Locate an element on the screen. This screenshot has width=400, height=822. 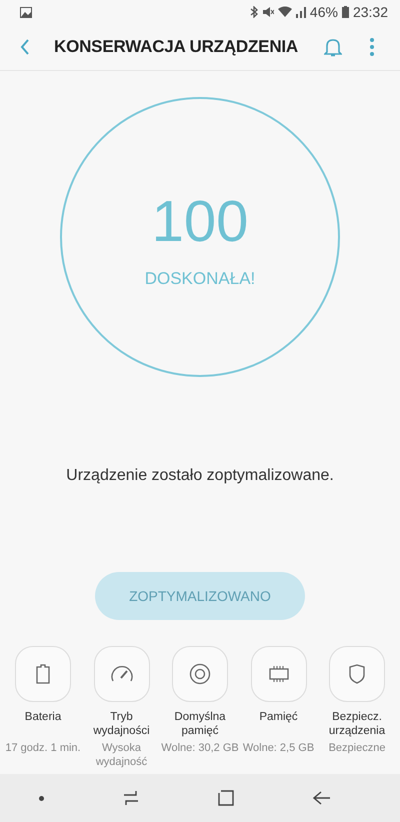
disc-icon is located at coordinates (200, 674).